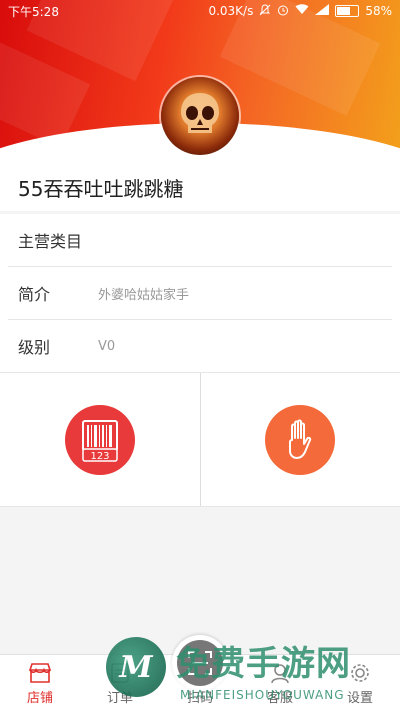 This screenshot has height=711, width=400. What do you see at coordinates (359, 698) in the screenshot?
I see `tab-label: 设置` at bounding box center [359, 698].